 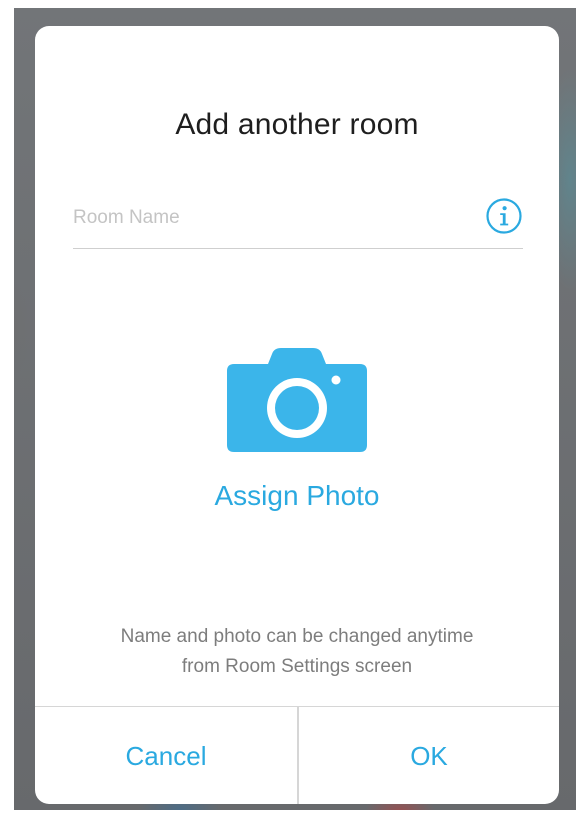 What do you see at coordinates (297, 124) in the screenshot?
I see `dialog-title: Add another room` at bounding box center [297, 124].